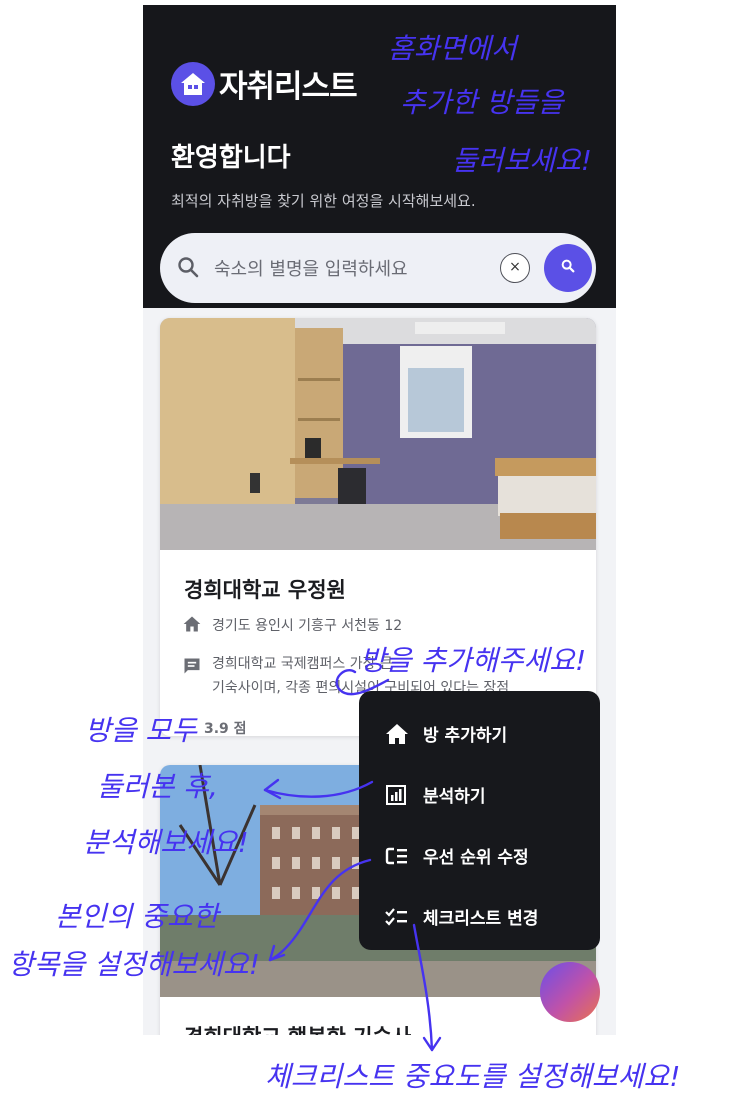 The height and width of the screenshot is (1111, 747). What do you see at coordinates (166, 842) in the screenshot?
I see `annotation-analyze-line3: 분석해보세요!` at bounding box center [166, 842].